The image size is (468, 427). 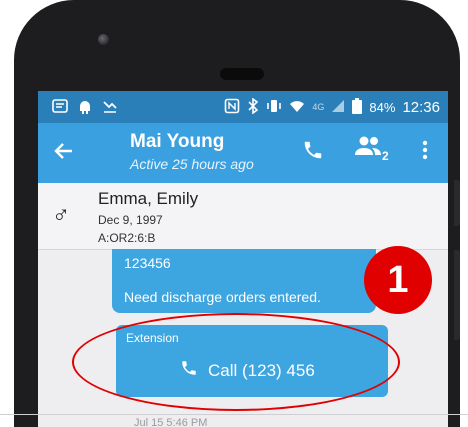 What do you see at coordinates (425, 152) in the screenshot?
I see `more-options-icon` at bounding box center [425, 152].